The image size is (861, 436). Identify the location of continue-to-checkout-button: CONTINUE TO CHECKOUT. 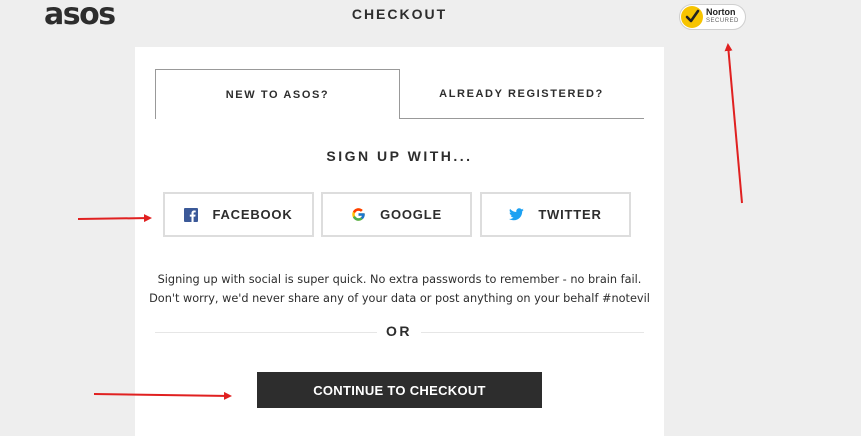
(399, 390).